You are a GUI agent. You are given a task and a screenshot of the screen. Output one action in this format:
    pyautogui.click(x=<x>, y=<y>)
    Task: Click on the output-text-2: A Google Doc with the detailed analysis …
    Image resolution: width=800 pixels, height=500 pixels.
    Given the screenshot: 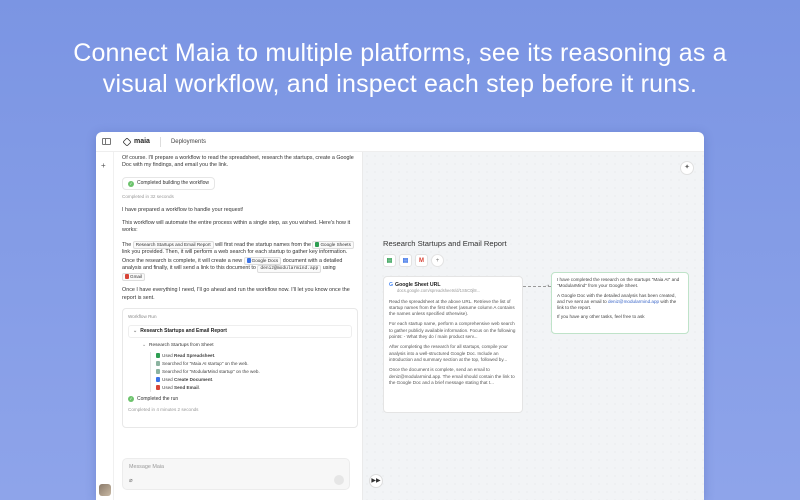 What is the action you would take?
    pyautogui.click(x=620, y=302)
    